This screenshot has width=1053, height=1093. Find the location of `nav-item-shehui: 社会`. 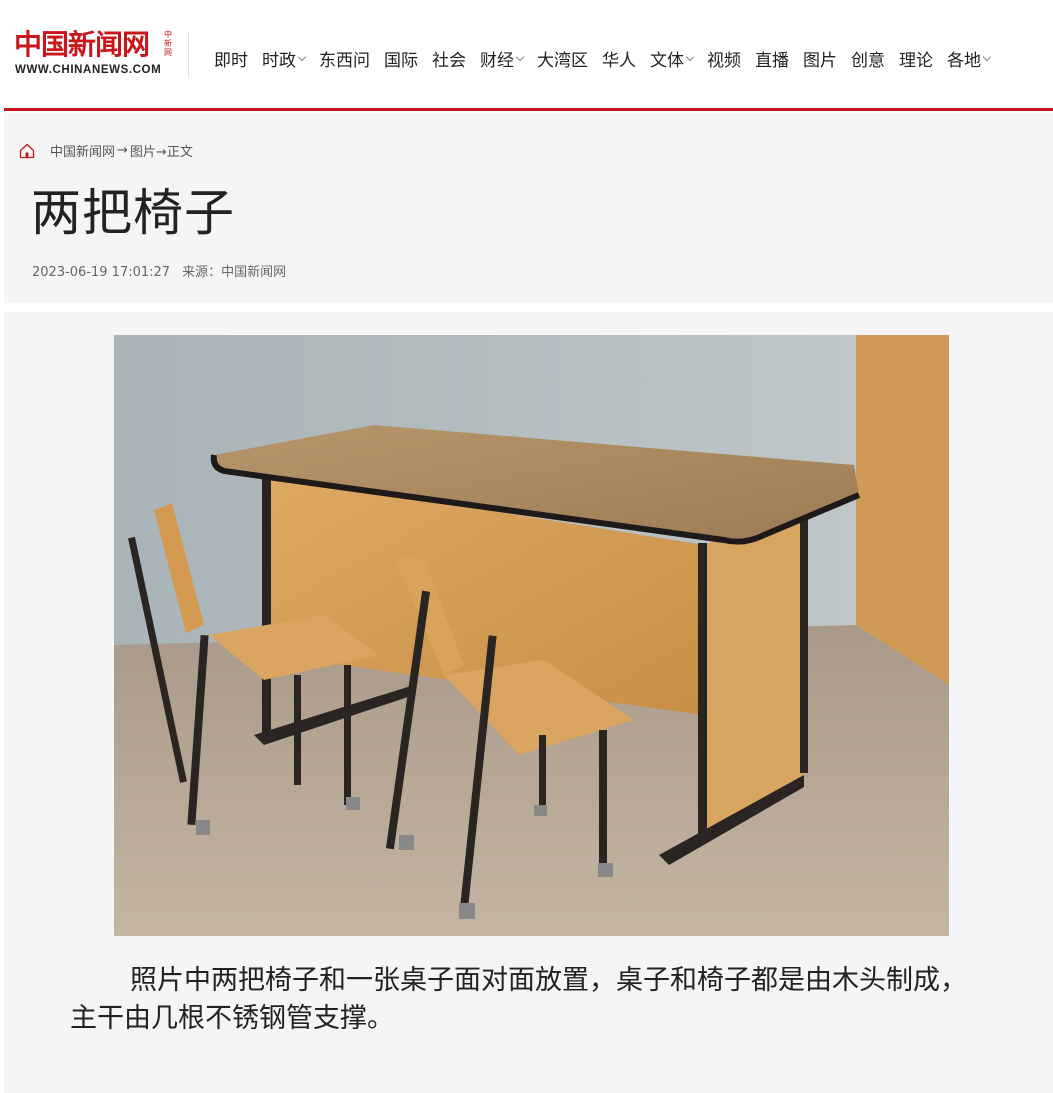

nav-item-shehui: 社会 is located at coordinates (449, 58).